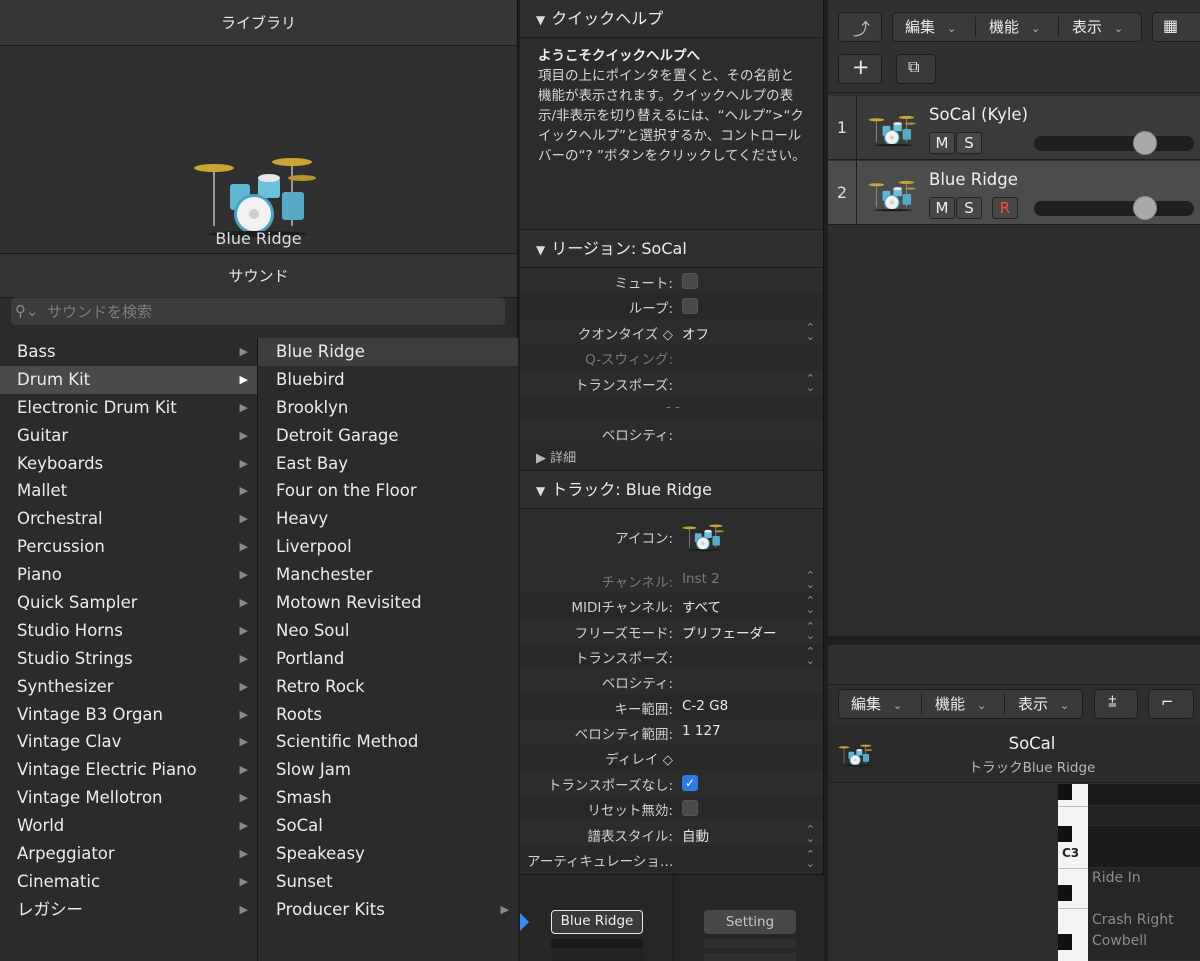 The width and height of the screenshot is (1200, 961). Describe the element at coordinates (128, 882) in the screenshot. I see `category-item: Cinematic ▶` at that location.